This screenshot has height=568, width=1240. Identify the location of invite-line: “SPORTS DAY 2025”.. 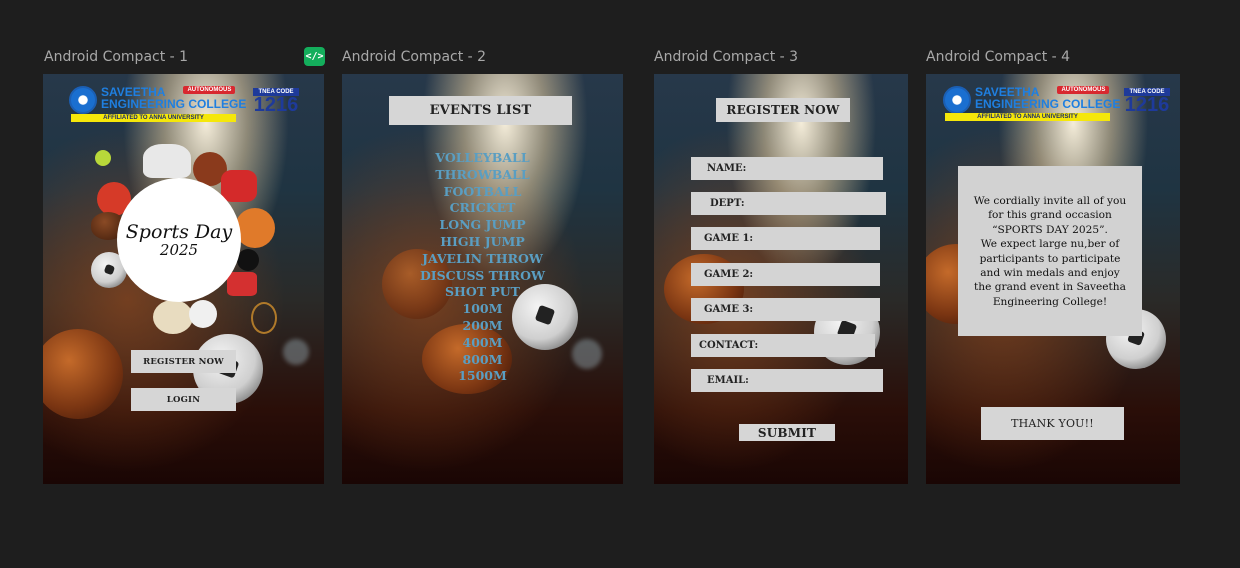
(1050, 229).